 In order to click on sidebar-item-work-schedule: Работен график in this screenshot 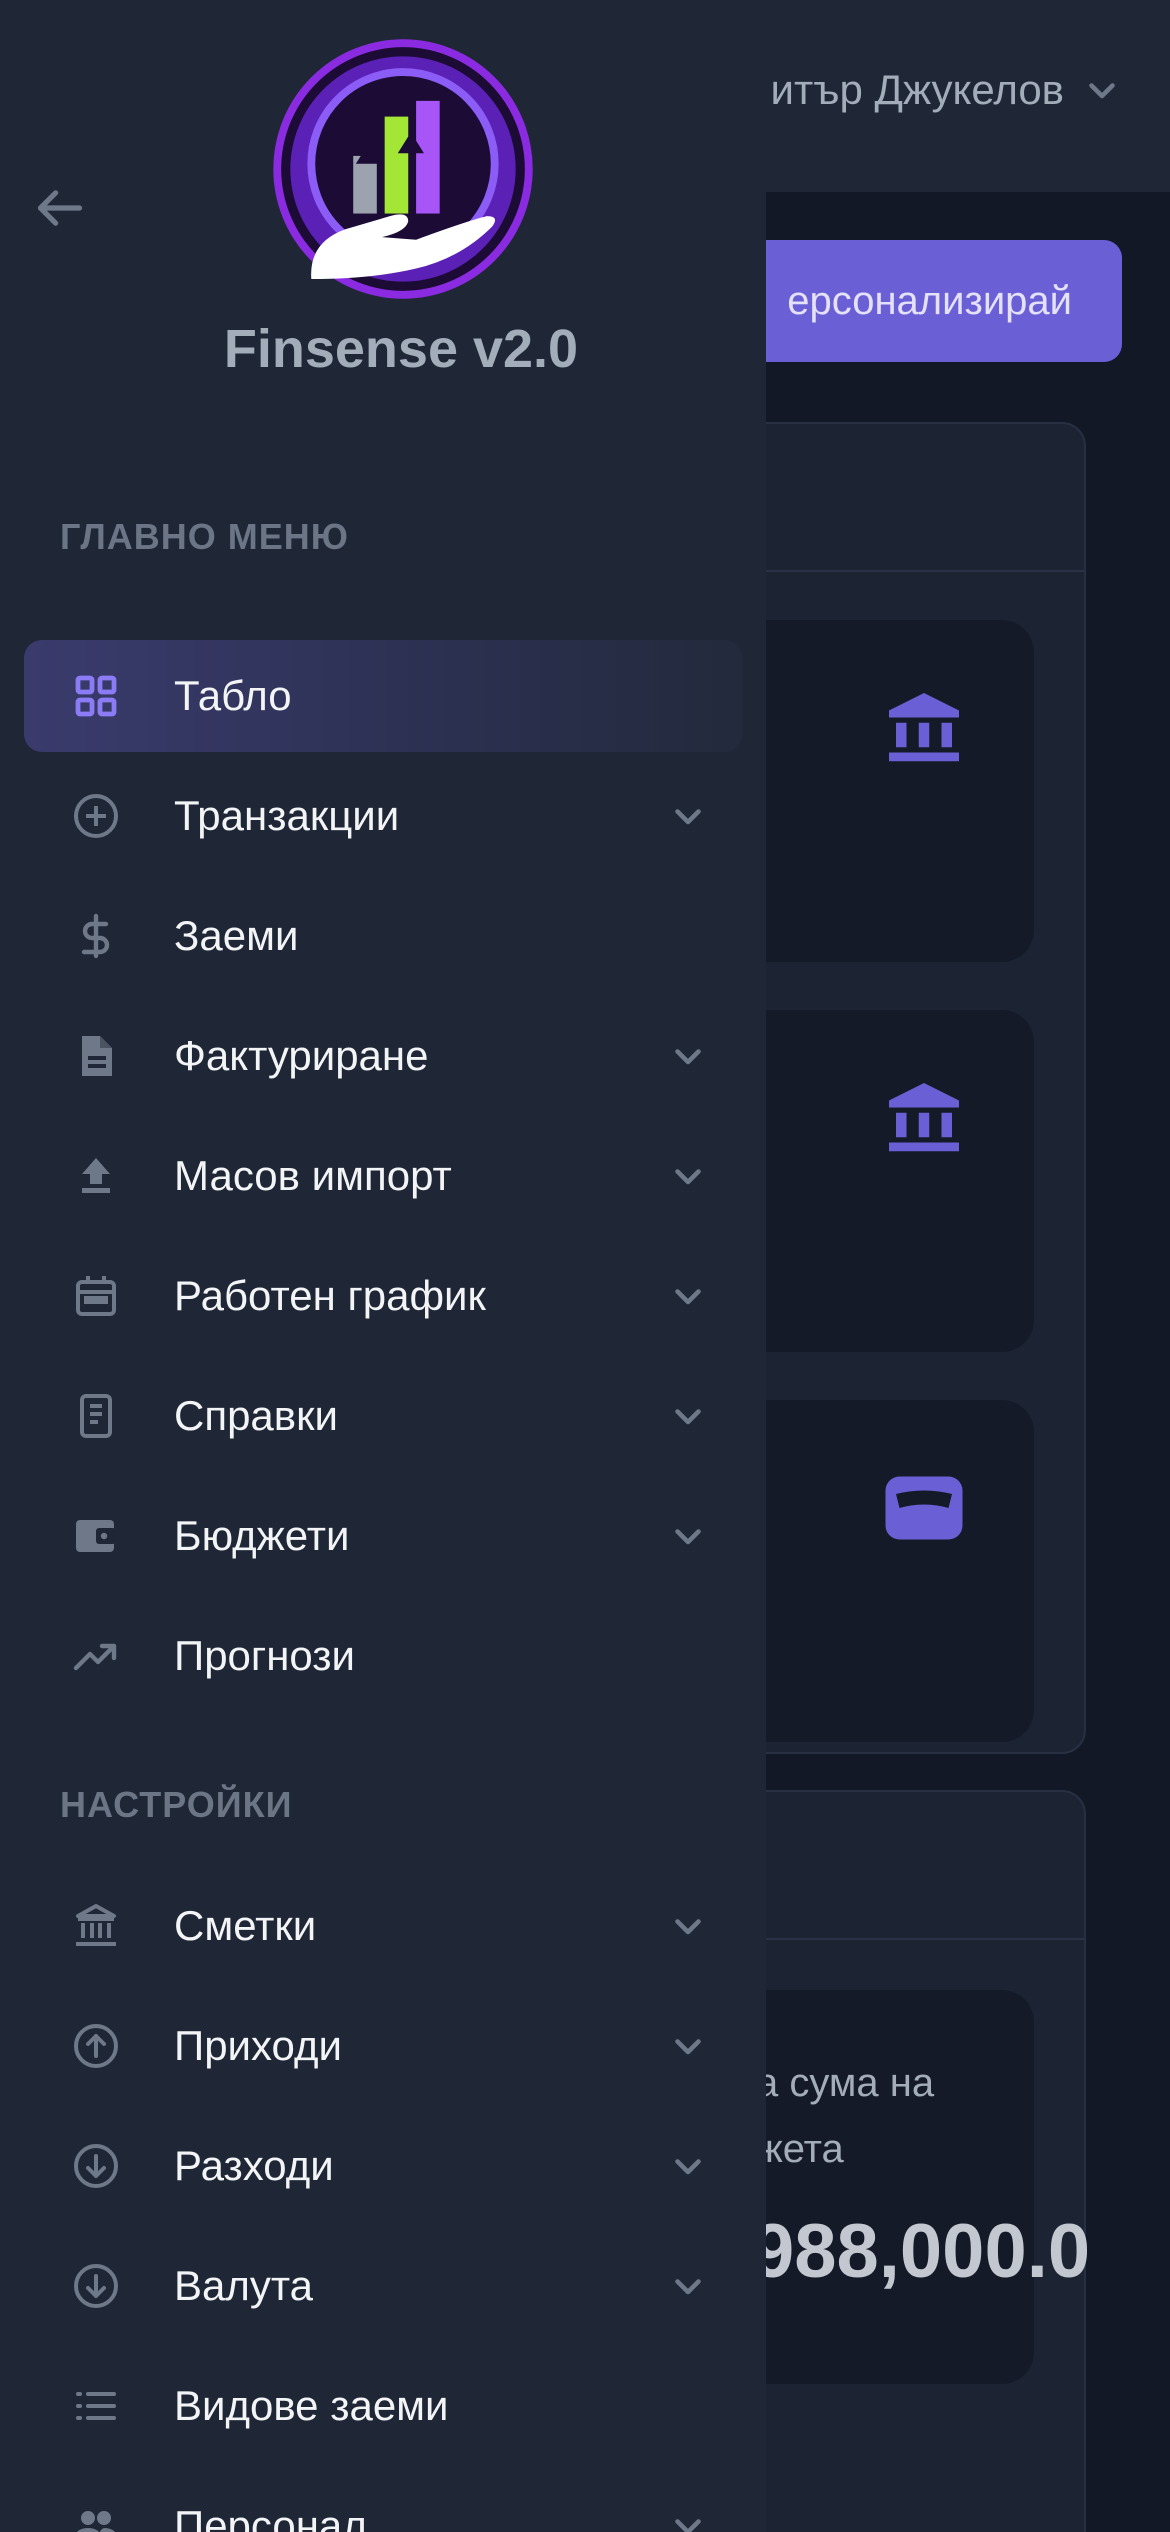, I will do `click(383, 1296)`.